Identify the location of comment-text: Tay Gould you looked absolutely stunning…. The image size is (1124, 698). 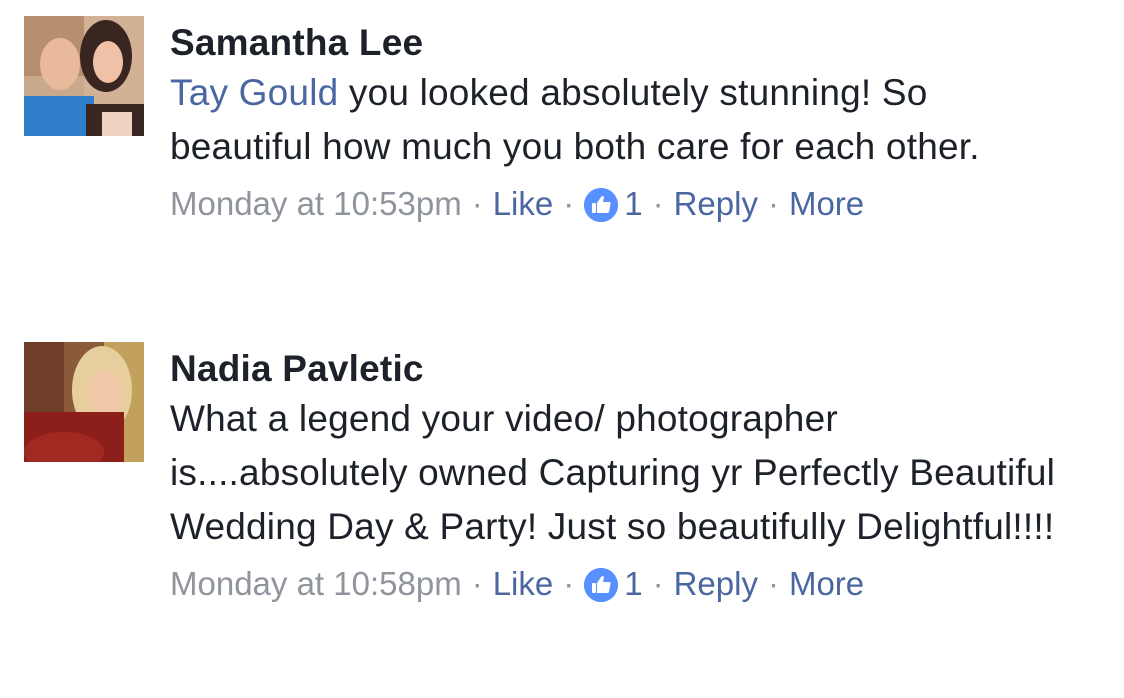
(620, 120).